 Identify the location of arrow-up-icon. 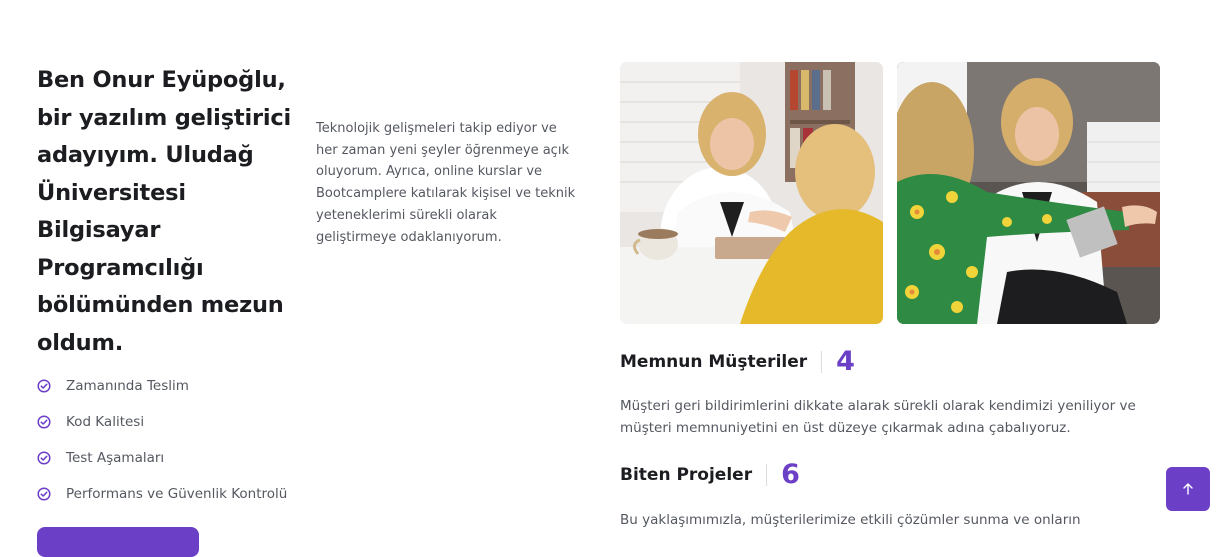
(1188, 489).